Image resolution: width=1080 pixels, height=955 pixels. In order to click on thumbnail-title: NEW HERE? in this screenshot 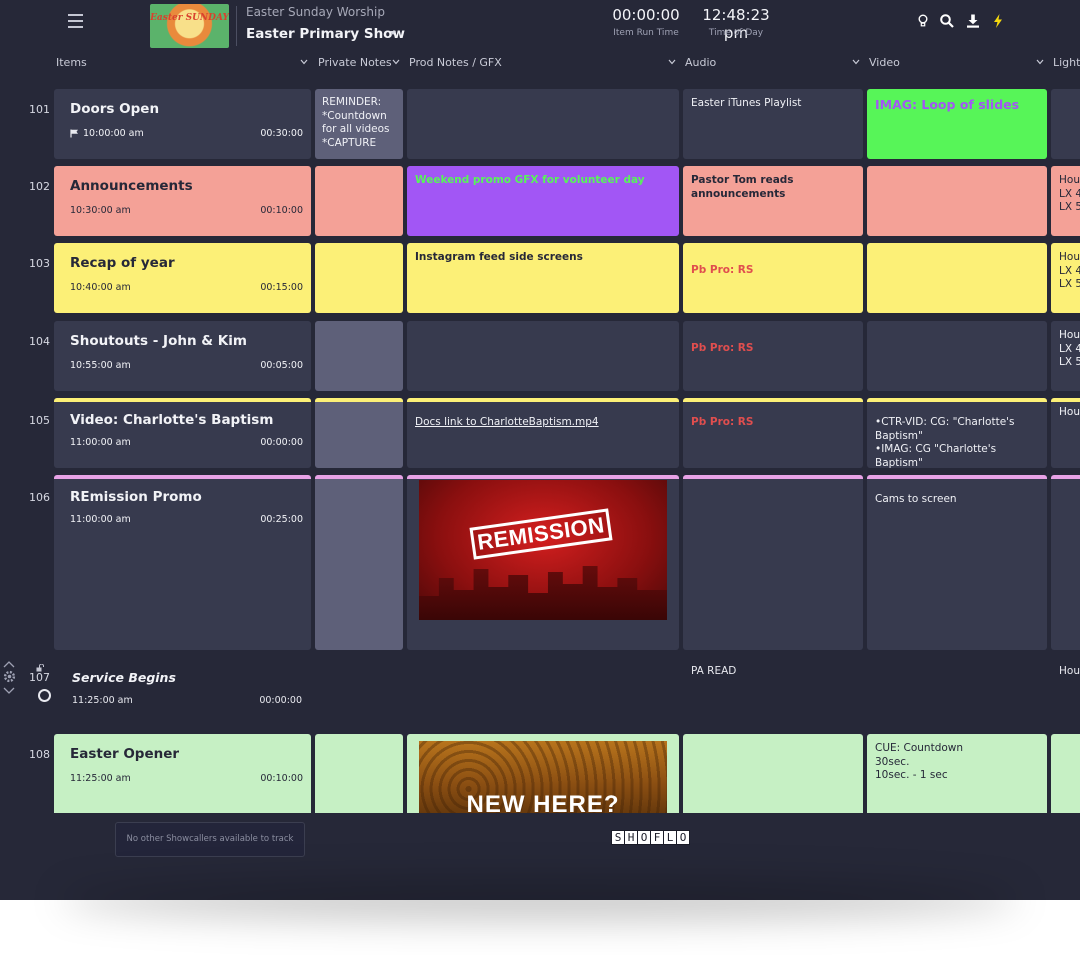, I will do `click(543, 802)`.